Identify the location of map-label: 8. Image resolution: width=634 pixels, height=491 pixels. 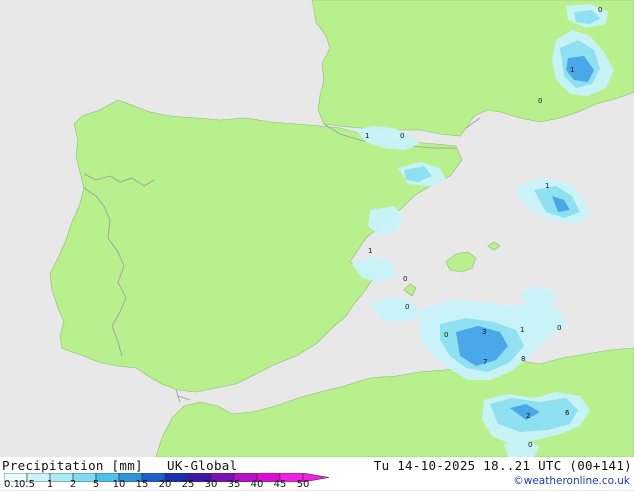
(523, 359).